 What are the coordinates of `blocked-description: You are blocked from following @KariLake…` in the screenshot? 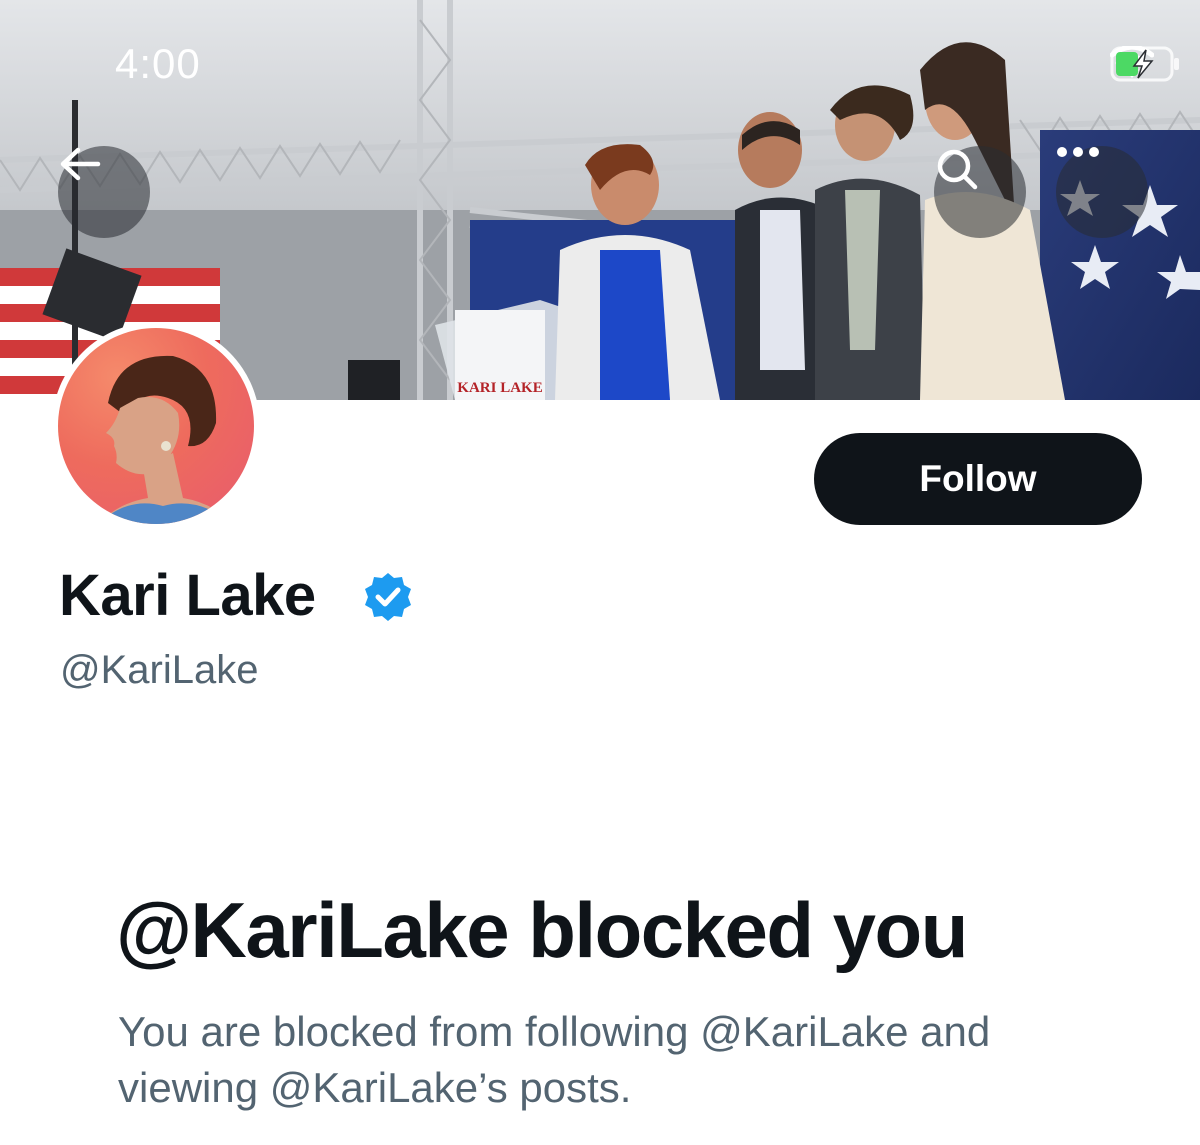 It's located at (554, 1059).